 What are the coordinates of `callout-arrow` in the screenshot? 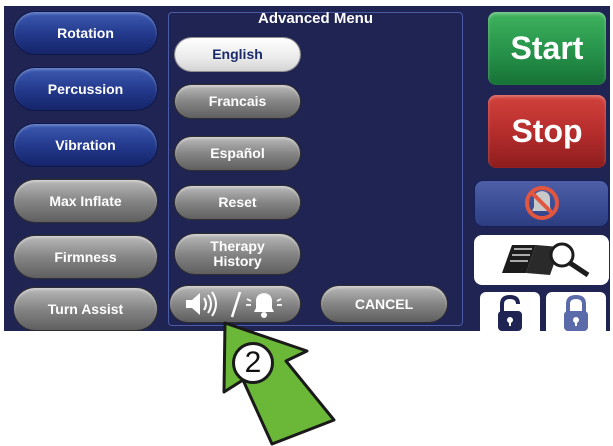 It's located at (279, 383).